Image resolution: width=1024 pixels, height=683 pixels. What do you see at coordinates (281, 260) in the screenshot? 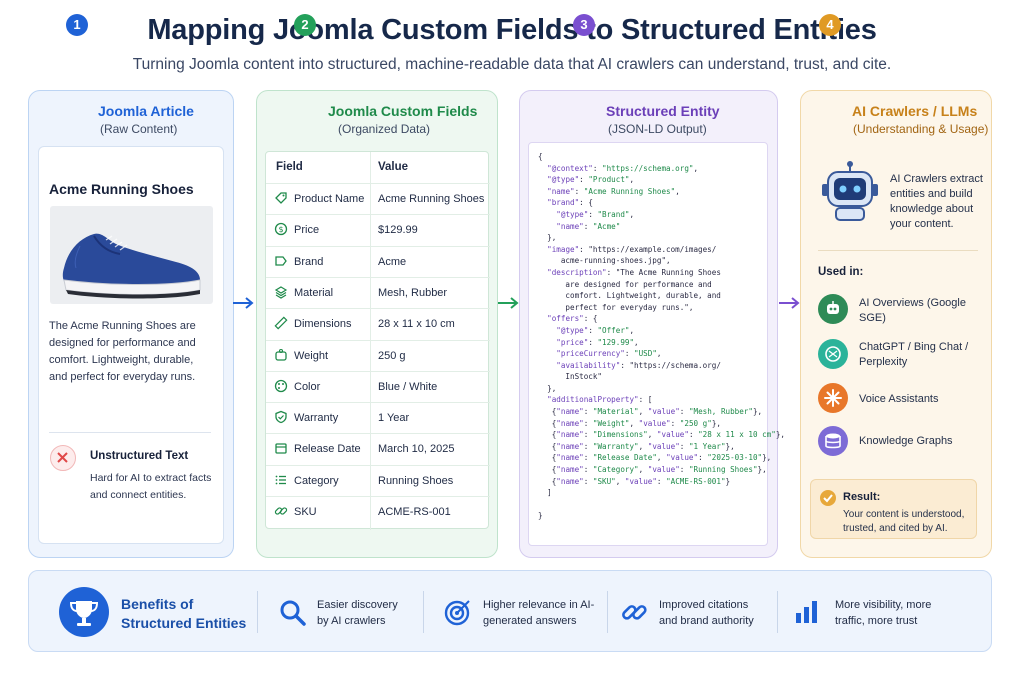
I see `label-icon` at bounding box center [281, 260].